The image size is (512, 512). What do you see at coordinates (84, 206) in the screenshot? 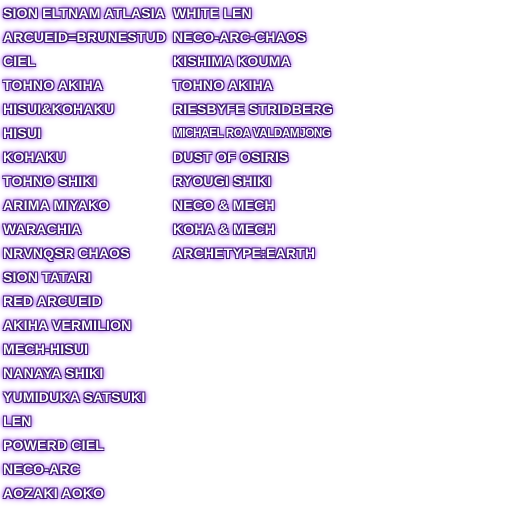
I see `character-option: ARIMA MIYAKO` at bounding box center [84, 206].